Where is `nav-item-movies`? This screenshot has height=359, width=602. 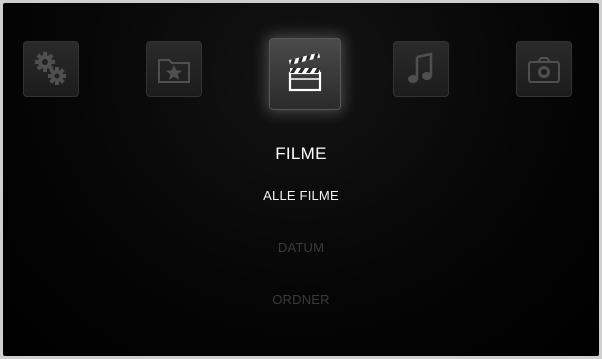 nav-item-movies is located at coordinates (305, 74).